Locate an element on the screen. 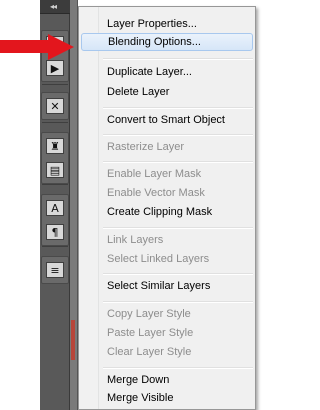 The width and height of the screenshot is (320, 410). callout-arrow-head is located at coordinates (61, 47).